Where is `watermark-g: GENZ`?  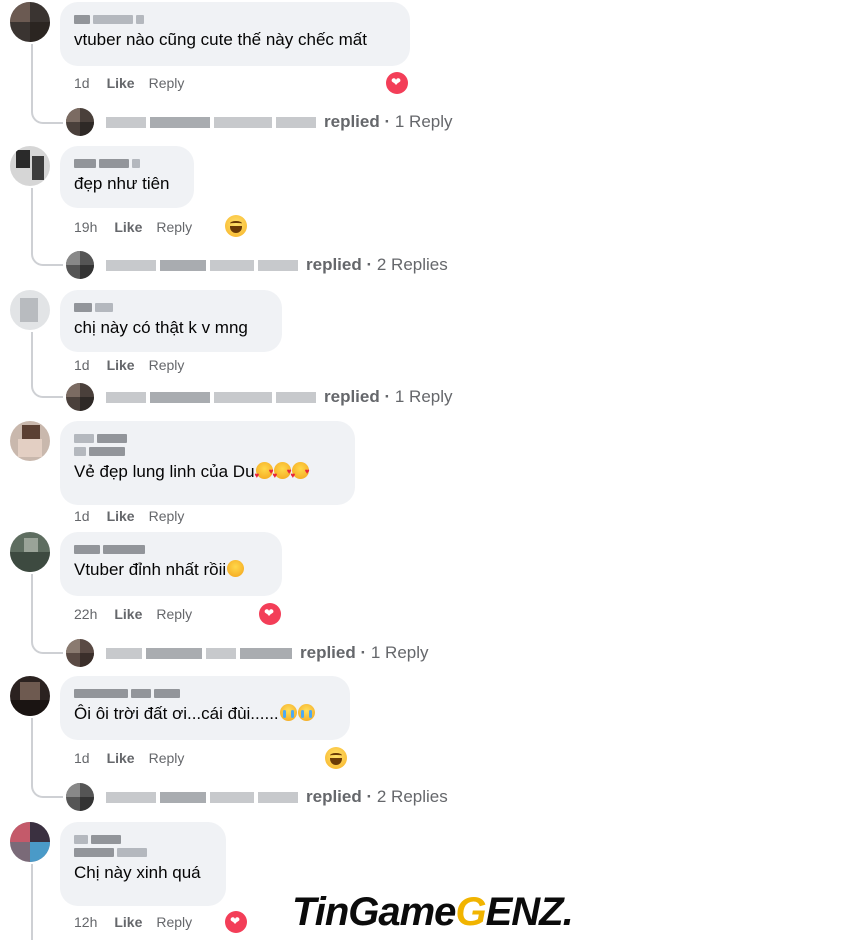 watermark-g: GENZ is located at coordinates (509, 912).